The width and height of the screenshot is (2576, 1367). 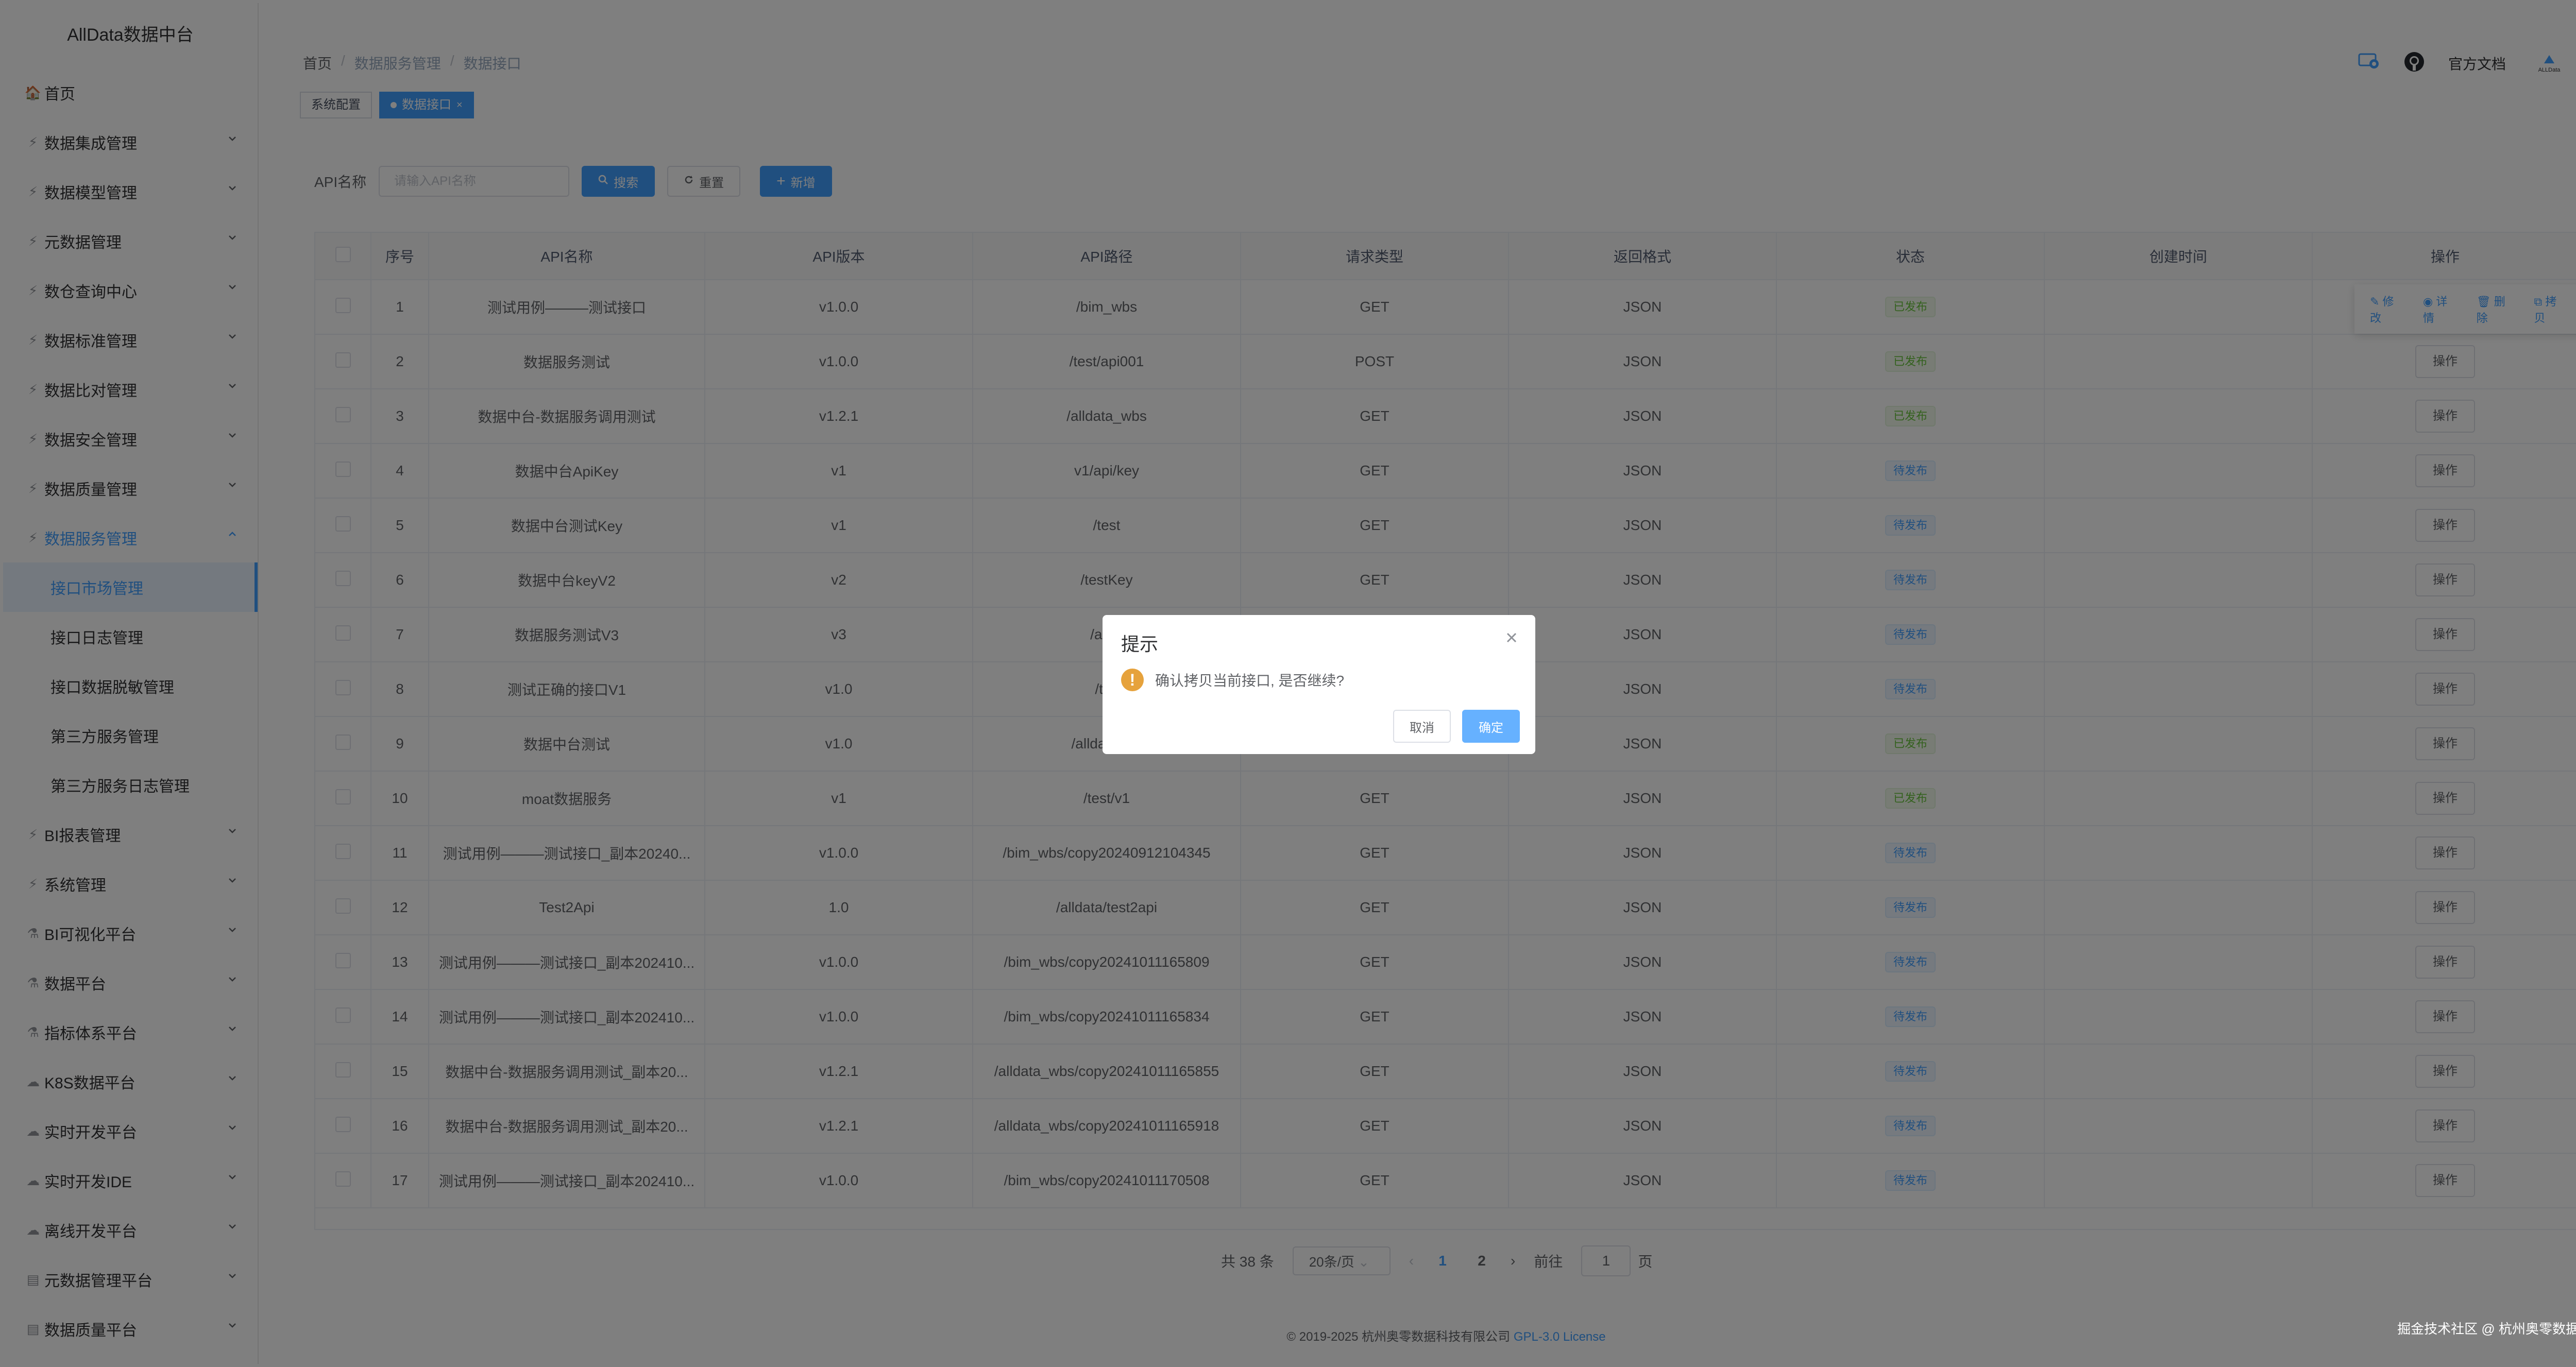 I want to click on confirm-dialog: 提示 ! 确认拷贝当前接口, 是否继续? 取消 确定, so click(x=1319, y=684).